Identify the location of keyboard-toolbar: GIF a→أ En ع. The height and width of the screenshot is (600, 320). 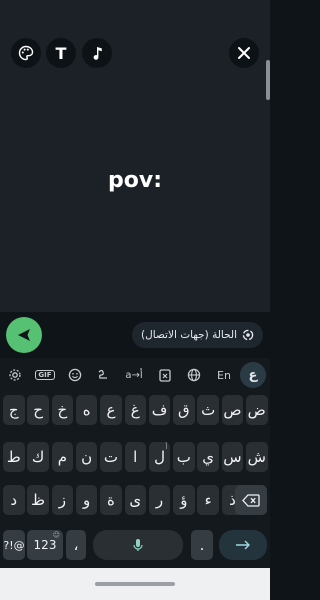
(135, 375).